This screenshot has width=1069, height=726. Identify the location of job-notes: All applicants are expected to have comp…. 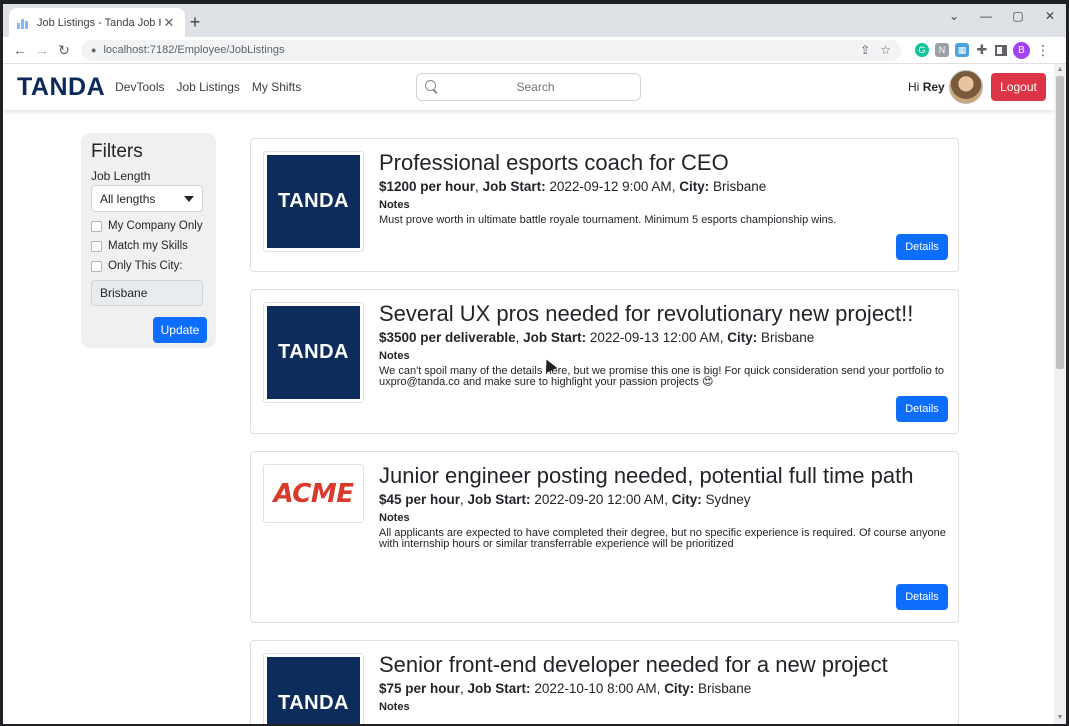
(662, 538).